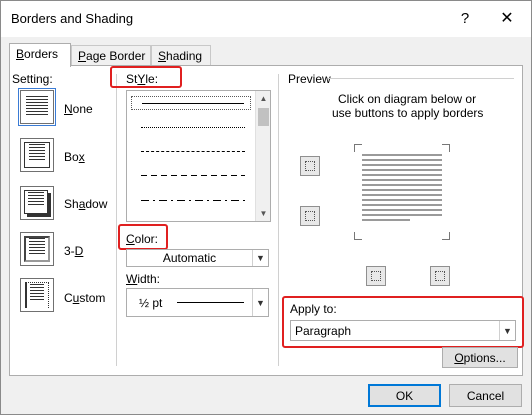 This screenshot has height=415, width=532. What do you see at coordinates (37, 249) in the screenshot?
I see `setting-3d-icon` at bounding box center [37, 249].